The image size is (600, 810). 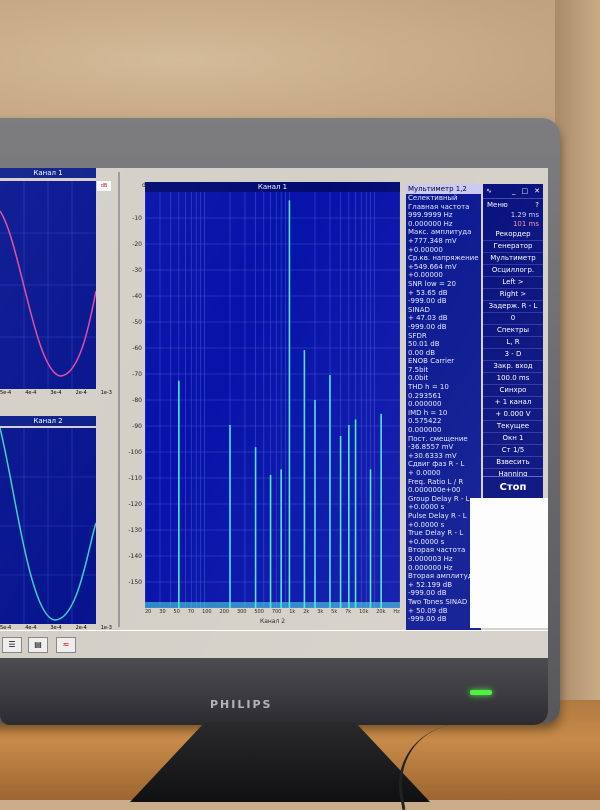 I want to click on x-tick: 100, so click(x=207, y=612).